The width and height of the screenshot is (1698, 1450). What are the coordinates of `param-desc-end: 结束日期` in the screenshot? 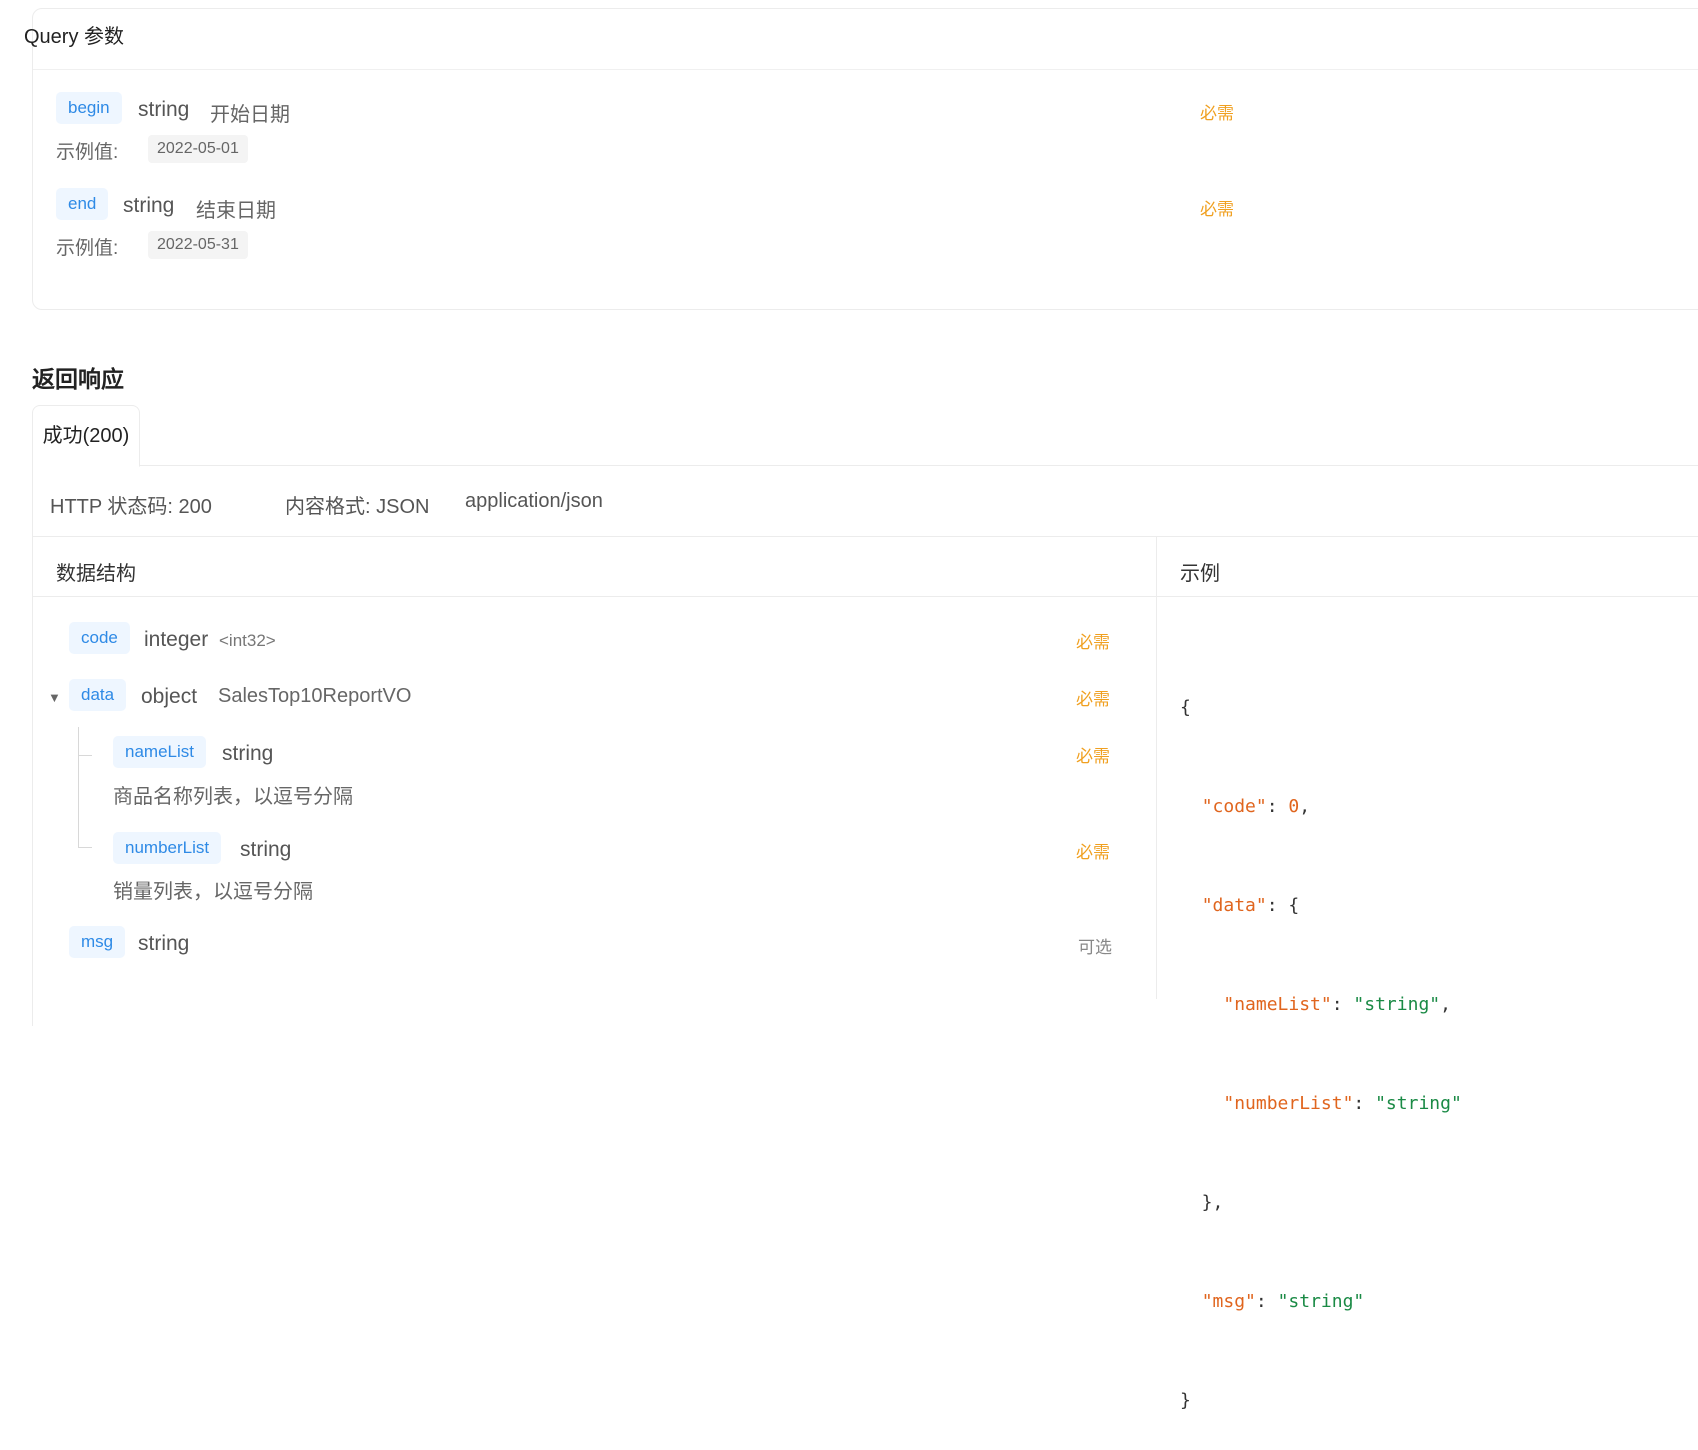 It's located at (236, 211).